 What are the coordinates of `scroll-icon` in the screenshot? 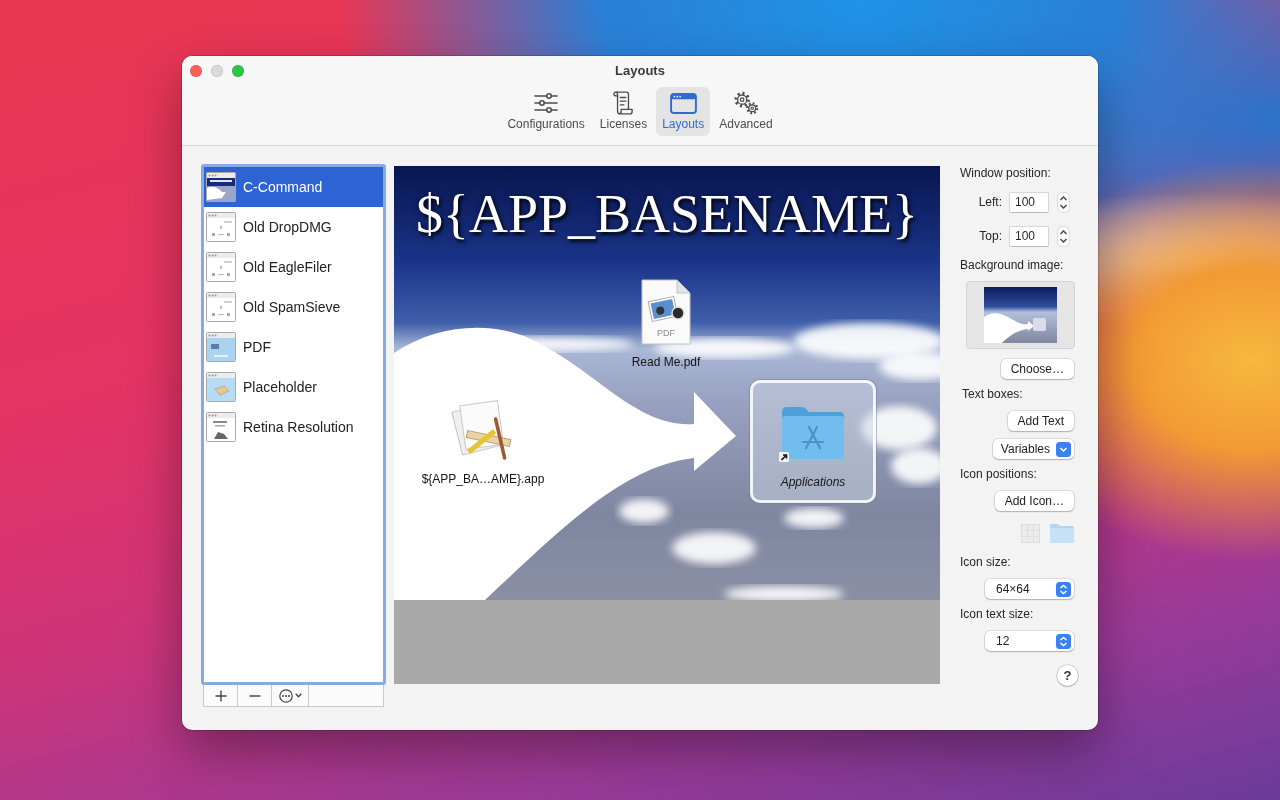 It's located at (623, 103).